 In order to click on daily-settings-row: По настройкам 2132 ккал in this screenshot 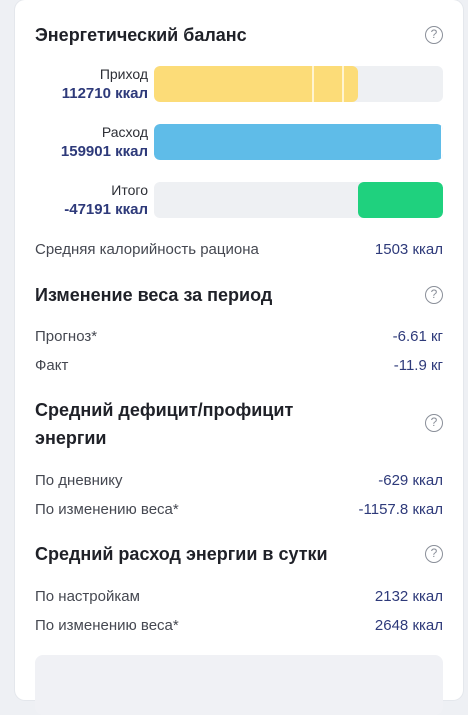, I will do `click(239, 597)`.